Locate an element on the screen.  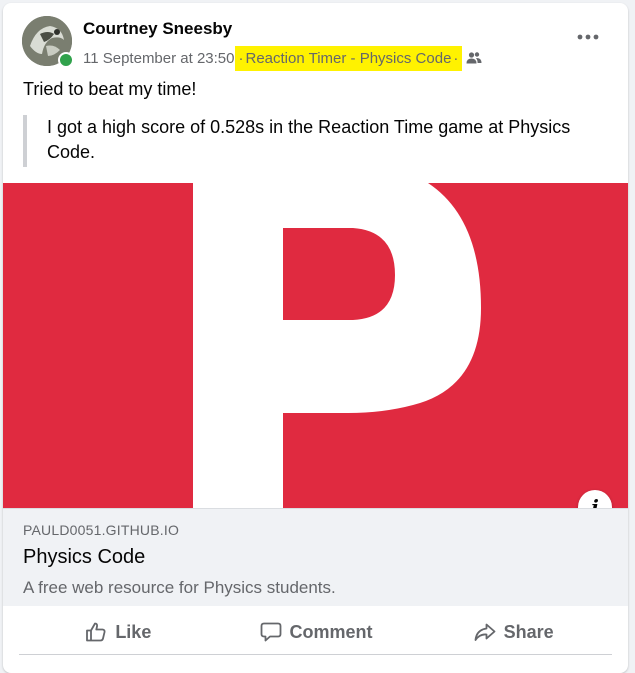
like-button: Like is located at coordinates (118, 632).